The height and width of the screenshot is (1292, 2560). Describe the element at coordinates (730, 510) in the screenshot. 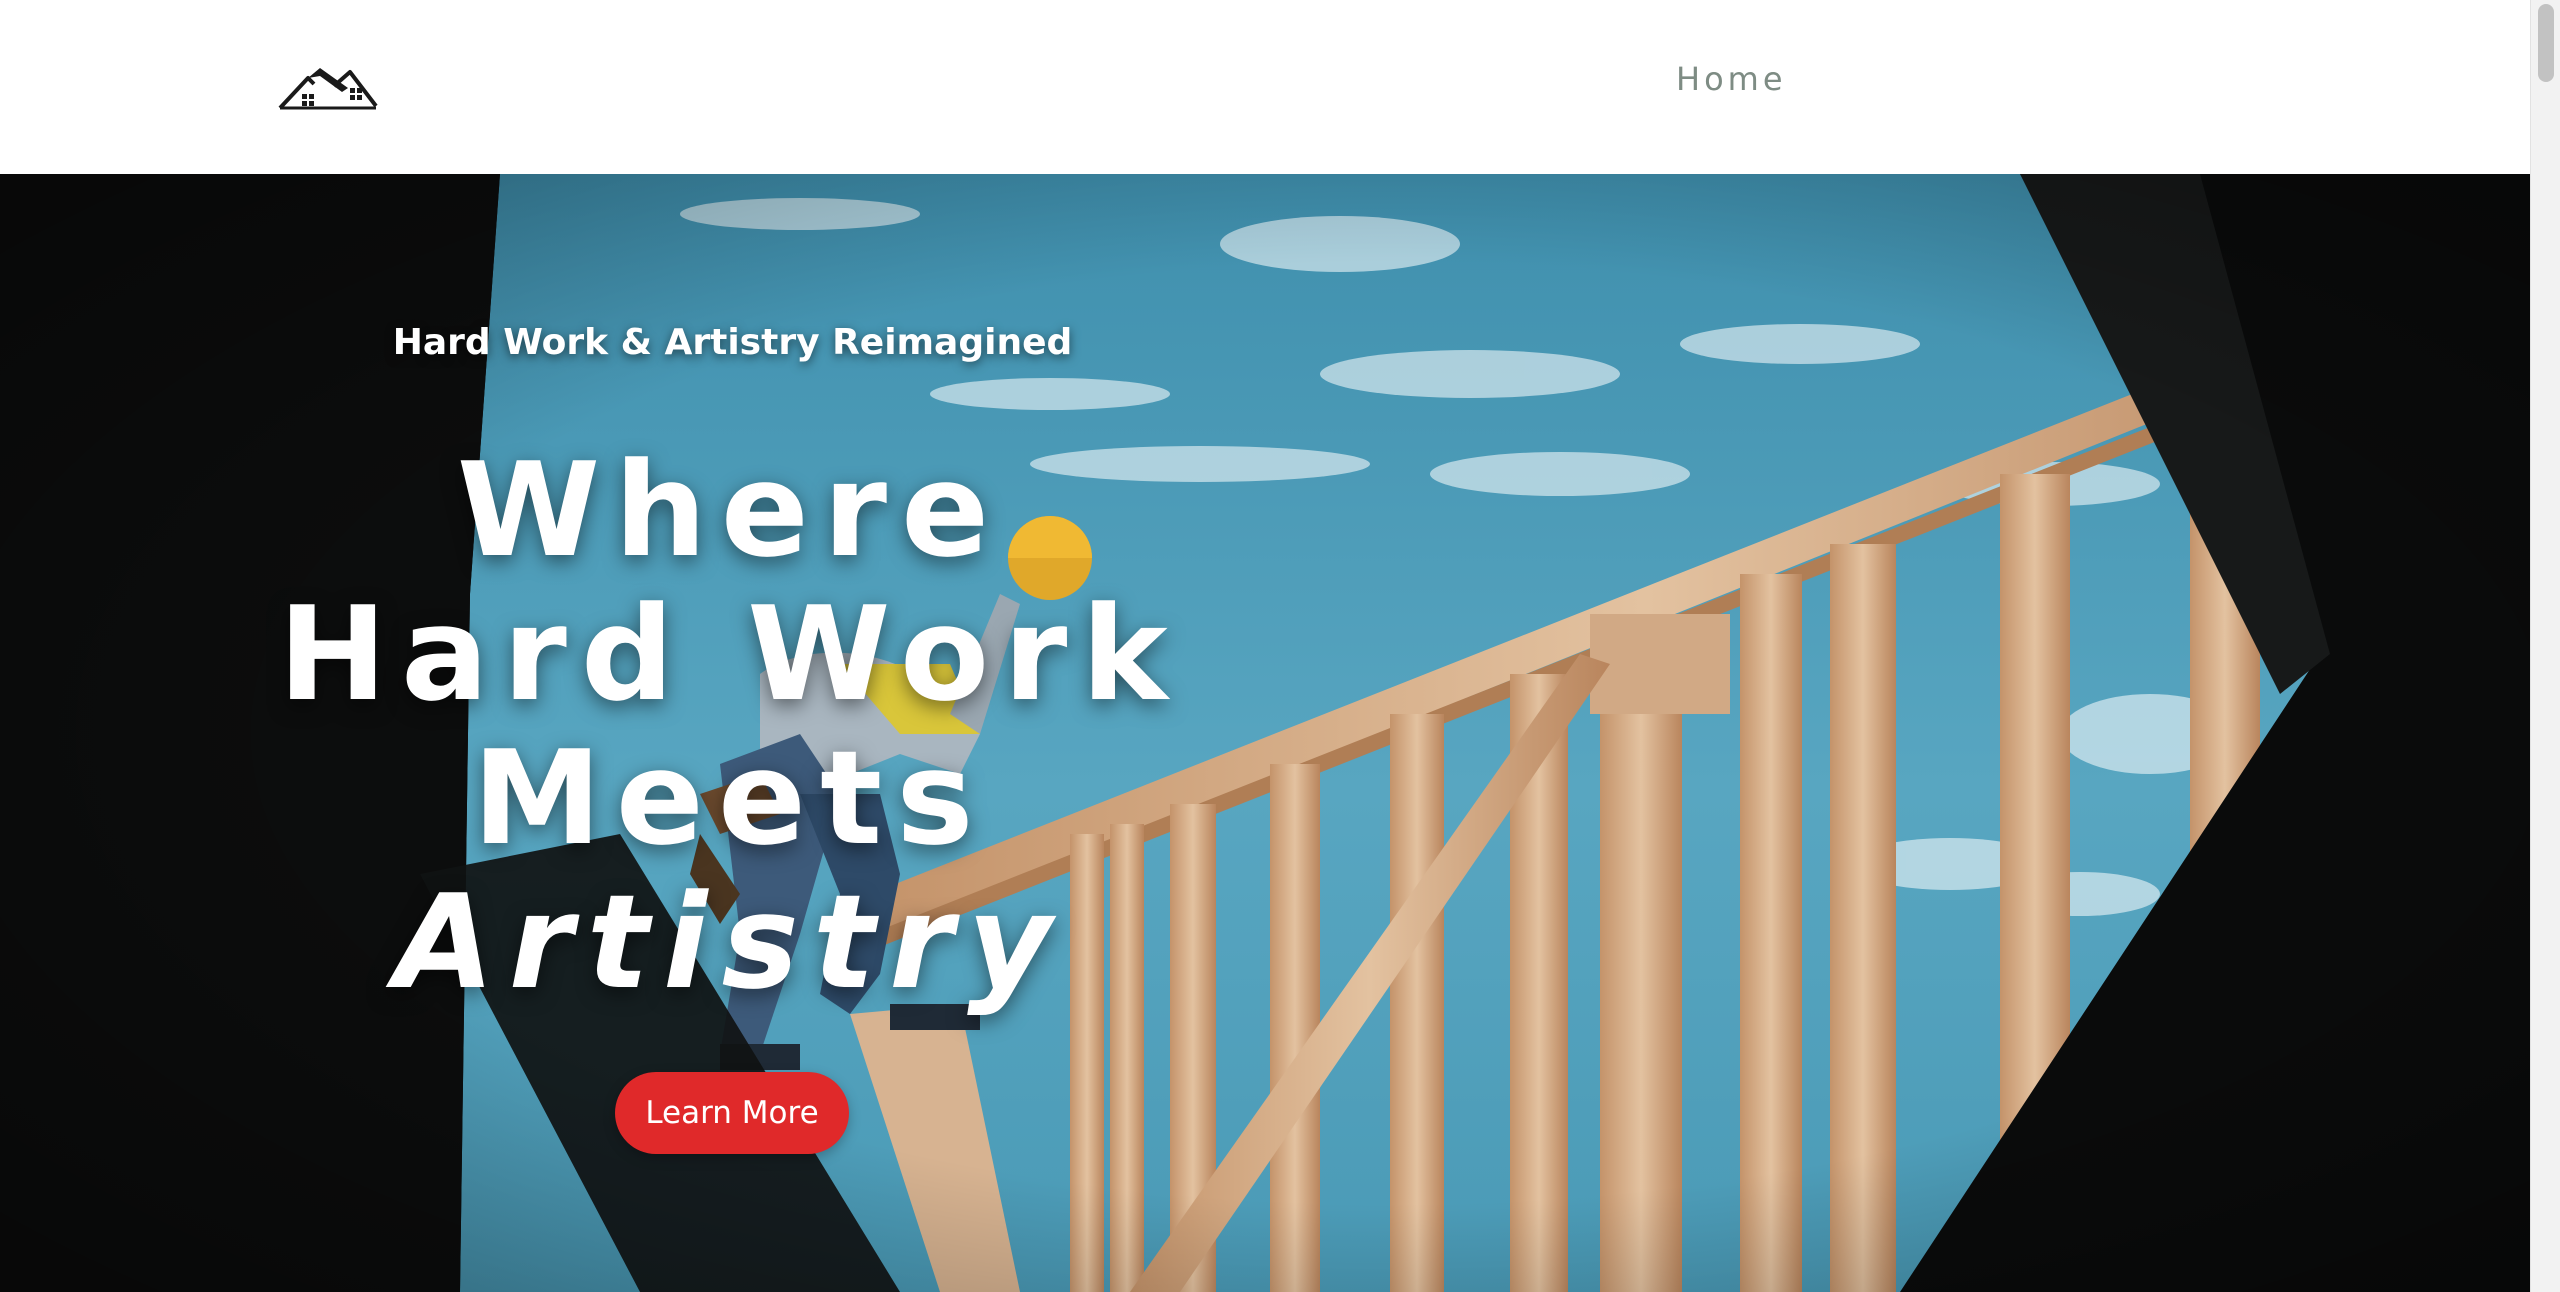

I see `hero-title-line: Where` at that location.